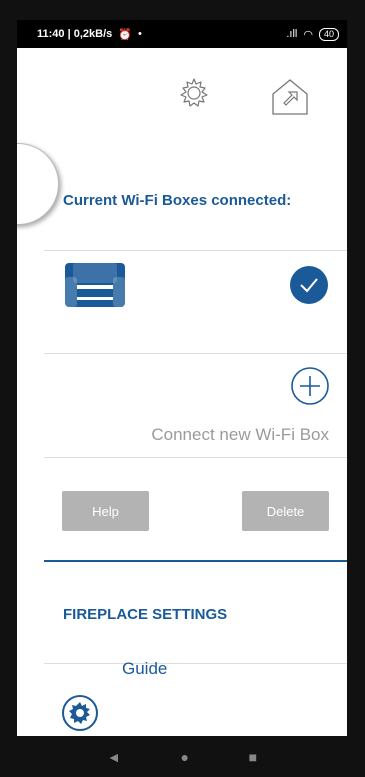  What do you see at coordinates (290, 99) in the screenshot?
I see `home-arrow-icon` at bounding box center [290, 99].